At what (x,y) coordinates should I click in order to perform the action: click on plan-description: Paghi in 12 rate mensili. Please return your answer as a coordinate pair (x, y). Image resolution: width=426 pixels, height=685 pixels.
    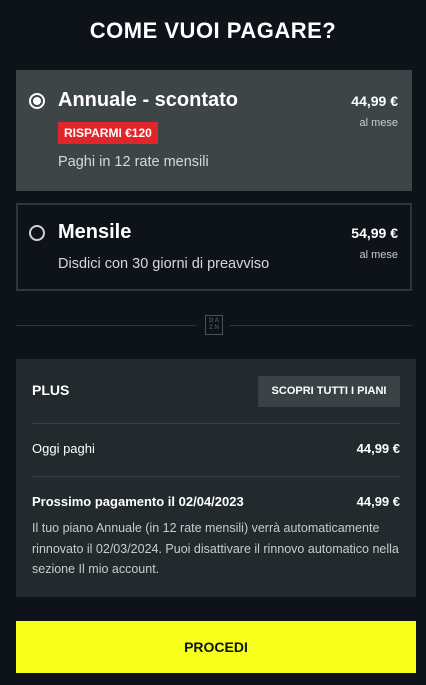
    Looking at the image, I should click on (133, 162).